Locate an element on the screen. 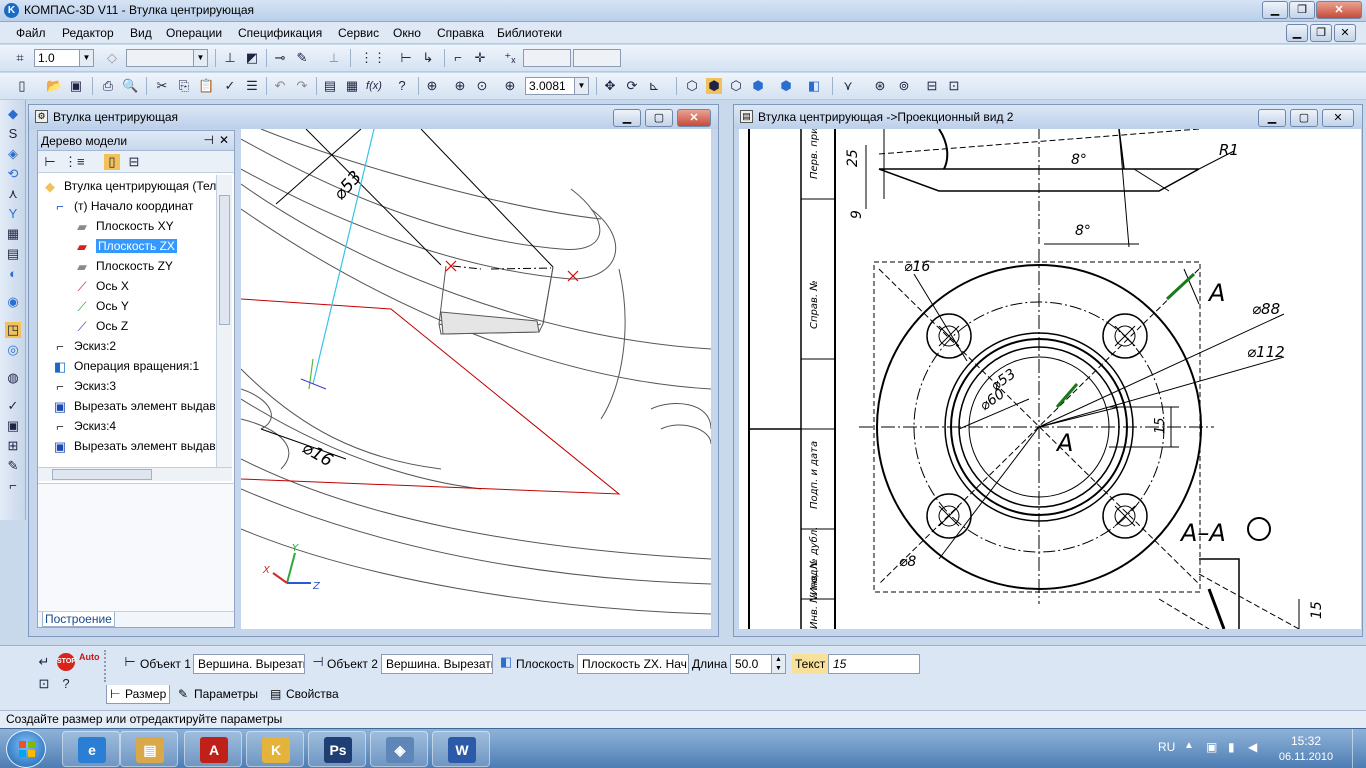 Image resolution: width=1366 pixels, height=768 pixels. tab-parameters: ✎ Параметры is located at coordinates (217, 694).